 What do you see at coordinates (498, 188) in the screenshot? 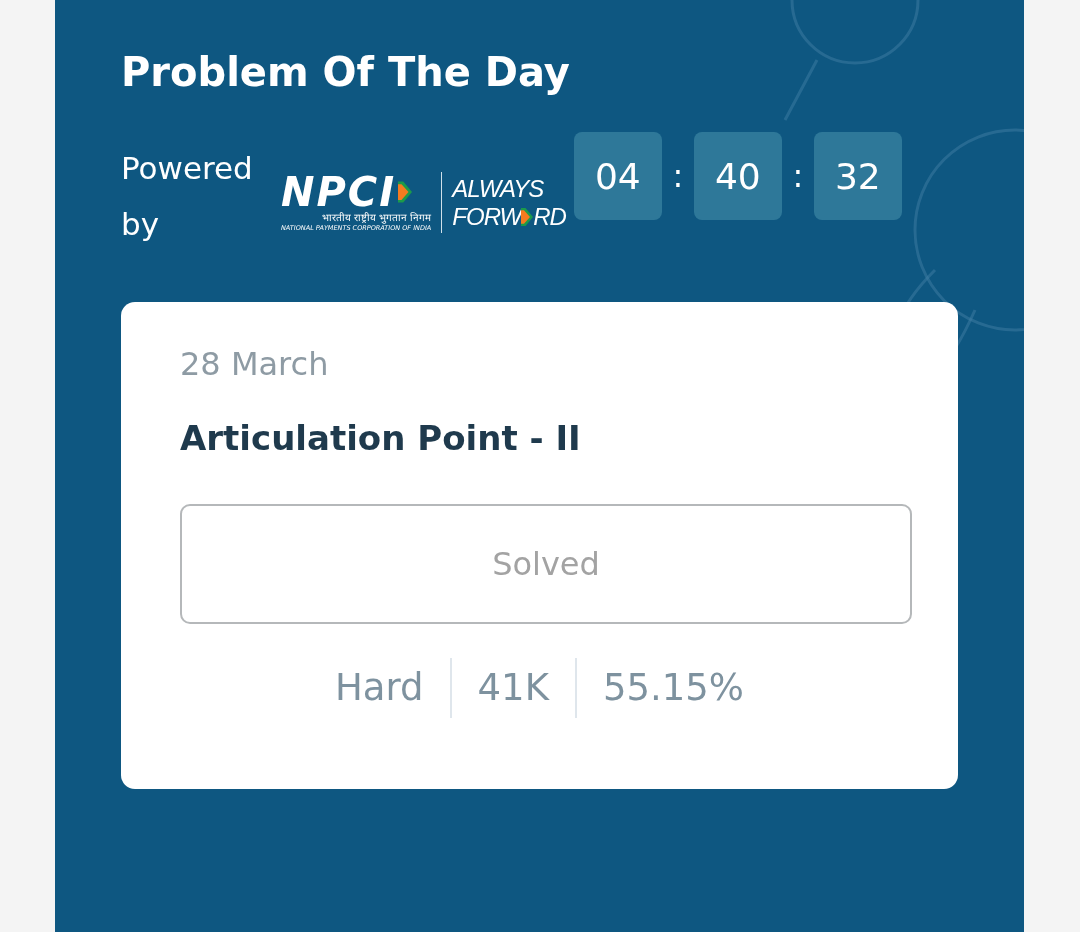
I see `tagline-text: ALWAYS` at bounding box center [498, 188].